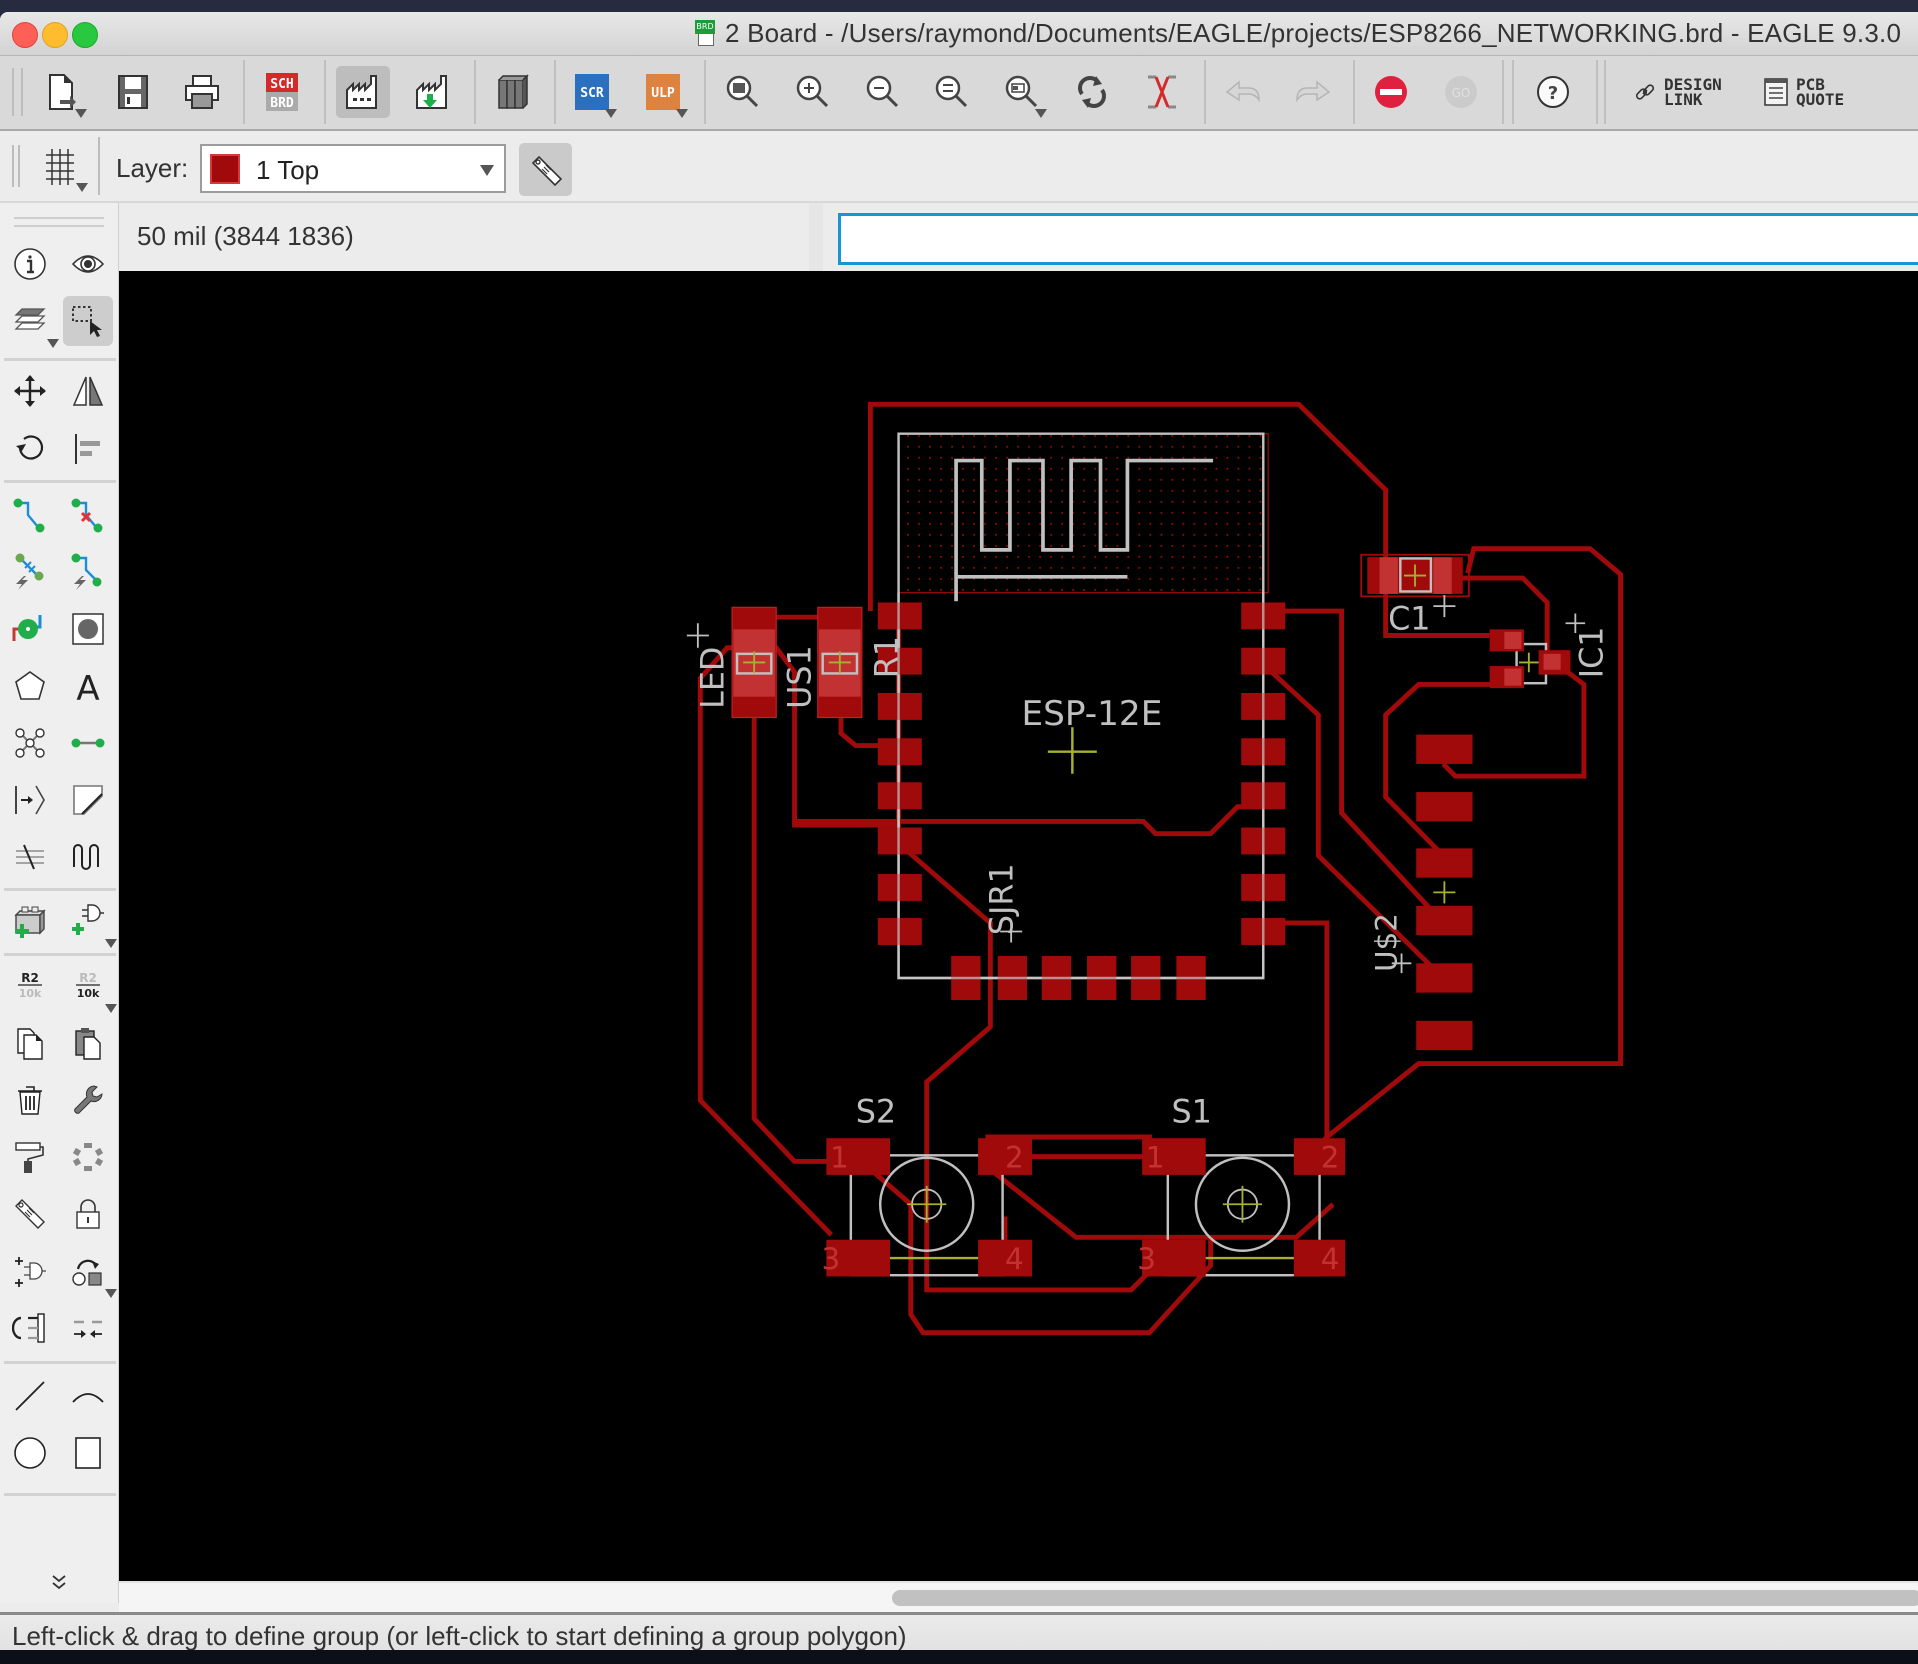  What do you see at coordinates (111, 943) in the screenshot?
I see `add-menu-arrow` at bounding box center [111, 943].